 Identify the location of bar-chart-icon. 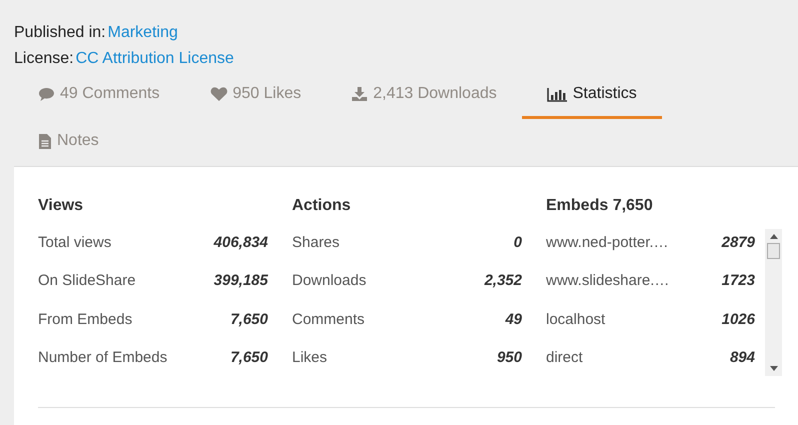
(557, 94).